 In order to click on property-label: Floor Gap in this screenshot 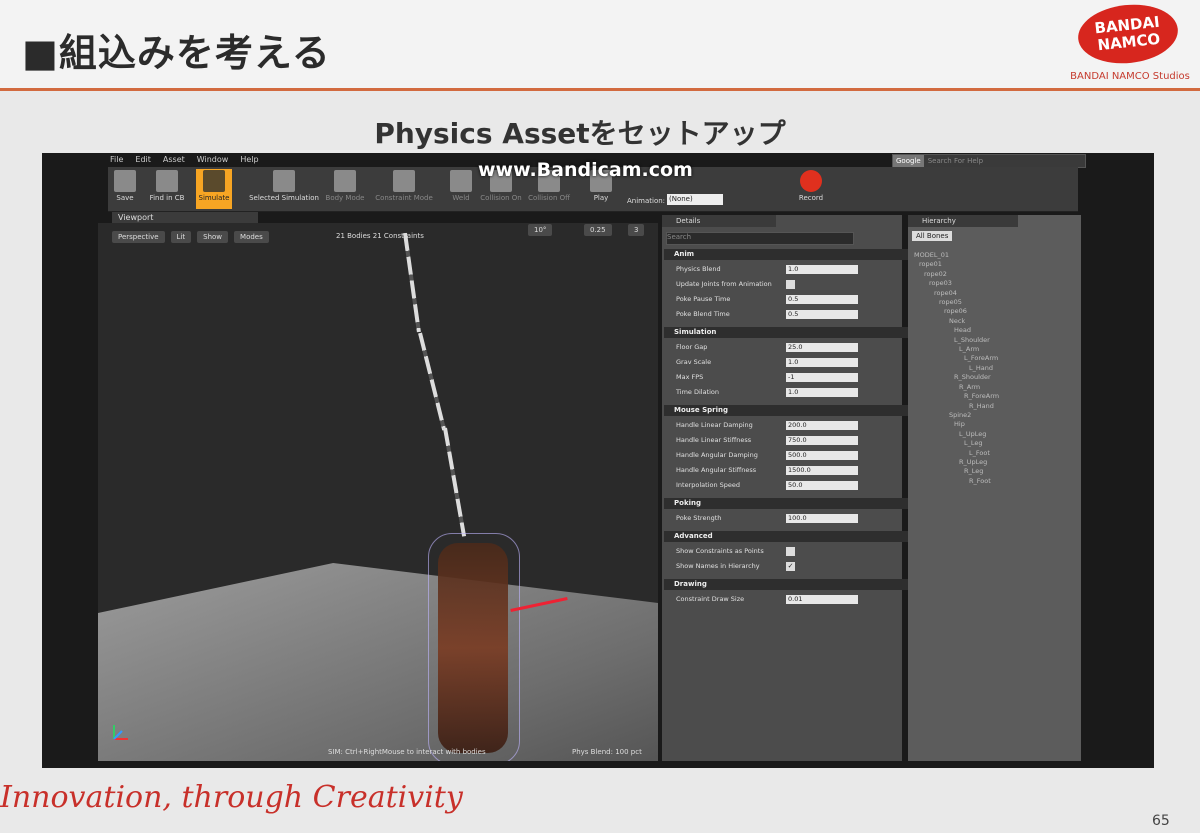, I will do `click(692, 347)`.